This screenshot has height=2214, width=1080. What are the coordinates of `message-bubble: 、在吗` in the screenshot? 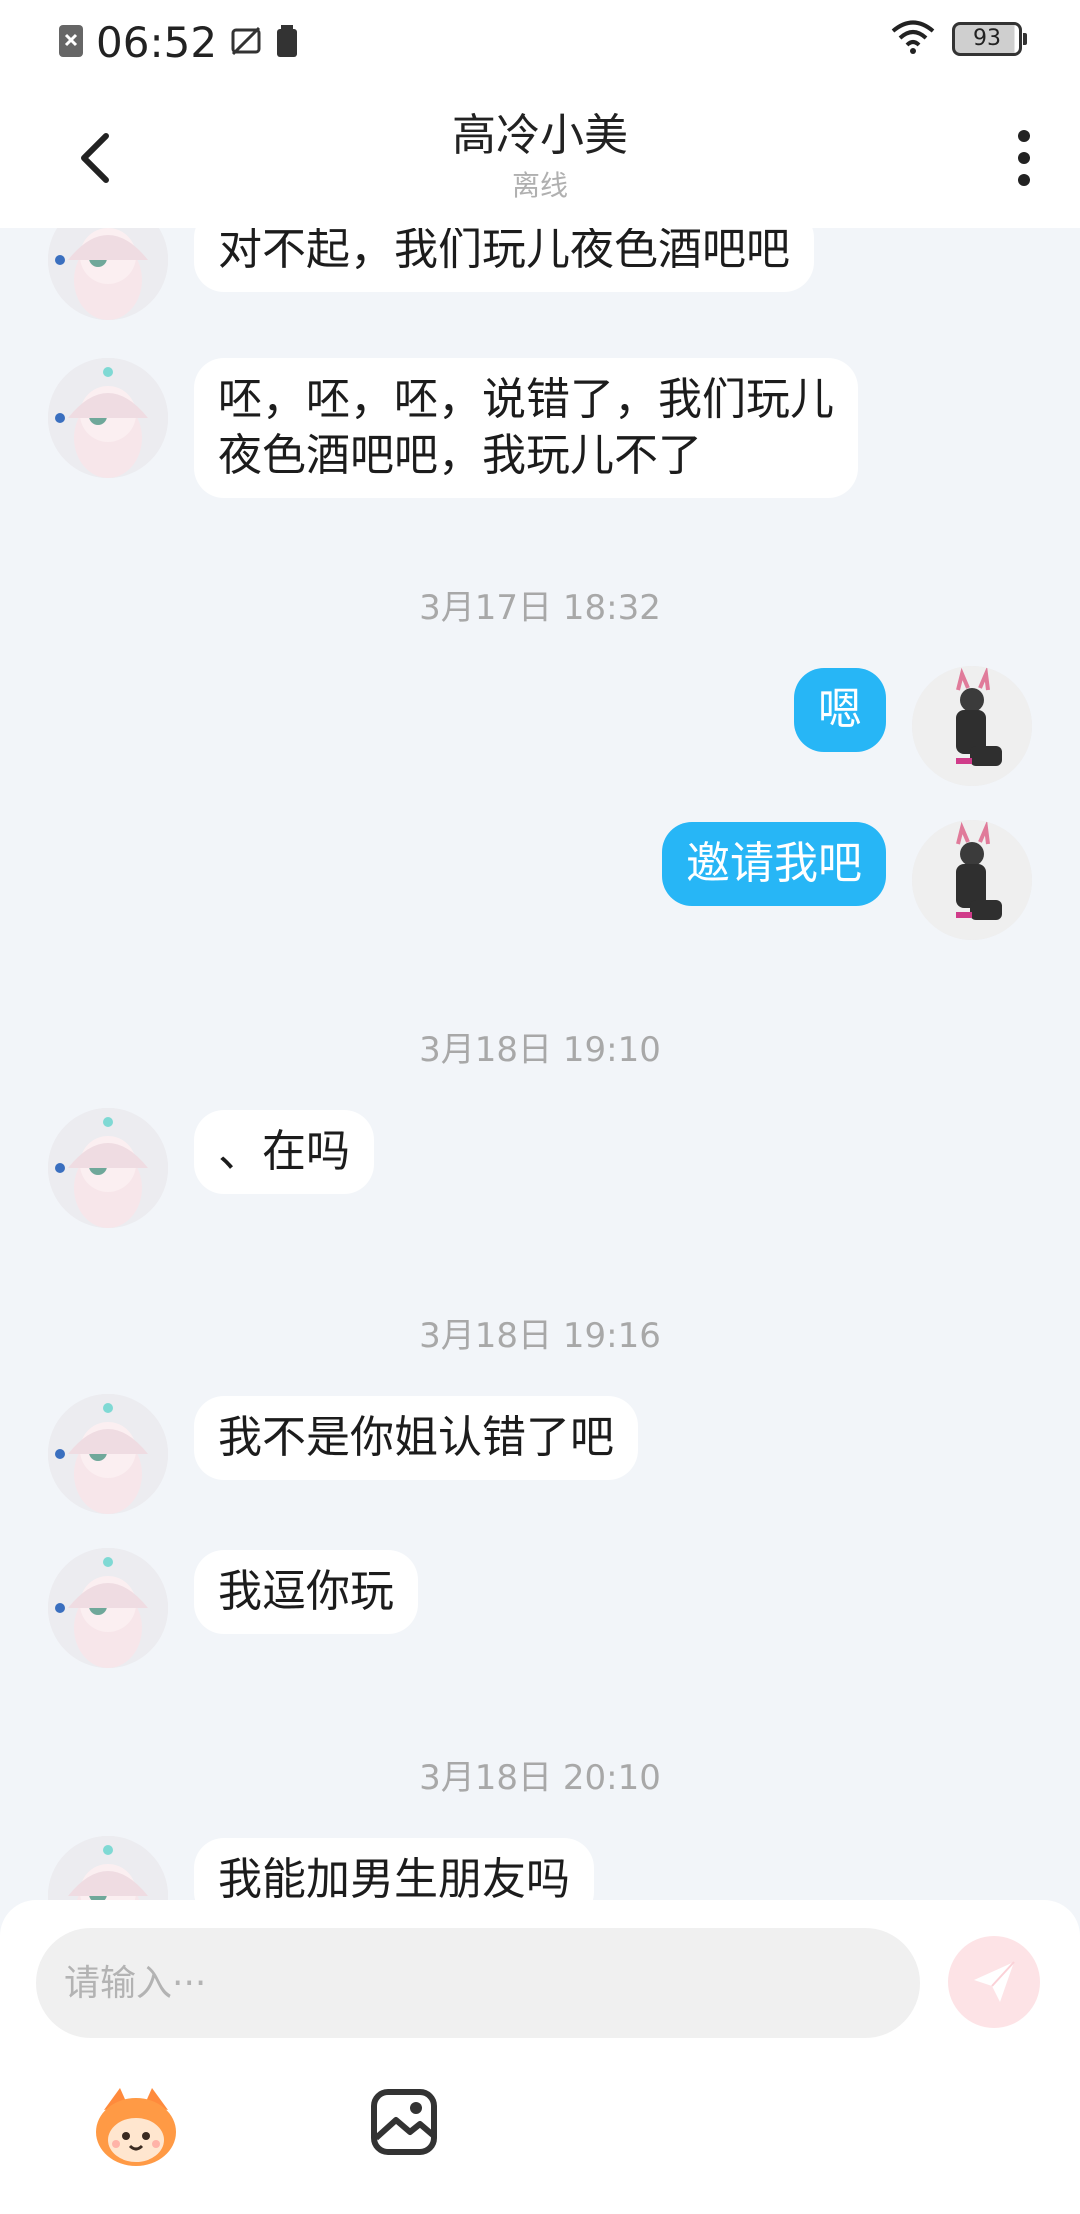 It's located at (284, 1152).